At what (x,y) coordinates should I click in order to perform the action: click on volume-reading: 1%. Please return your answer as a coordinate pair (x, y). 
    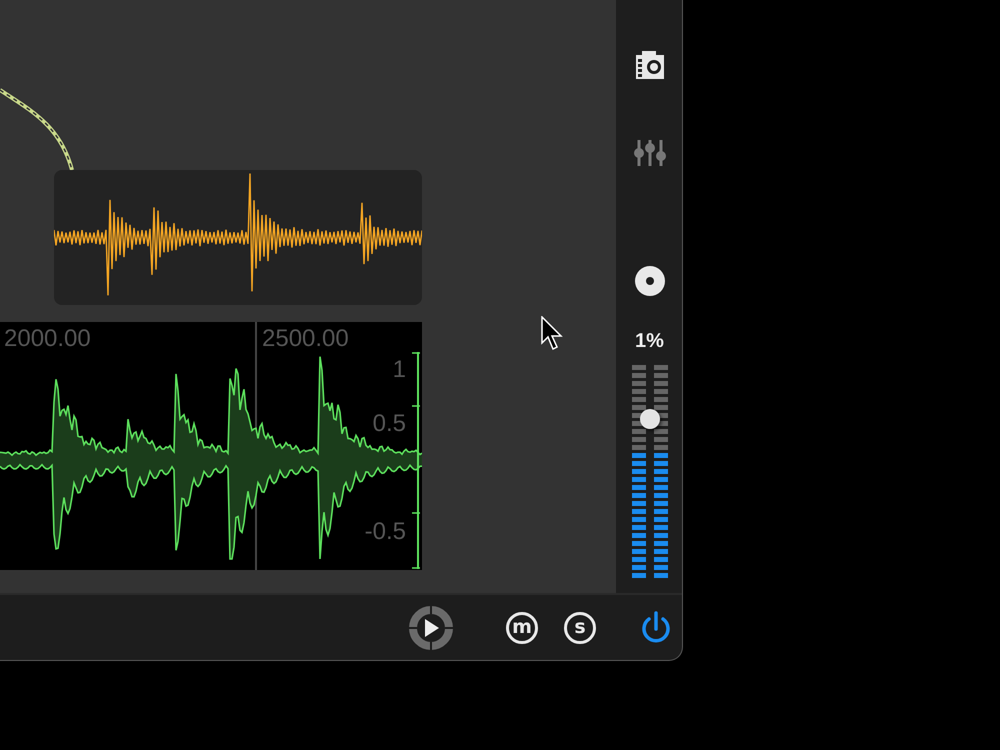
    Looking at the image, I should click on (649, 341).